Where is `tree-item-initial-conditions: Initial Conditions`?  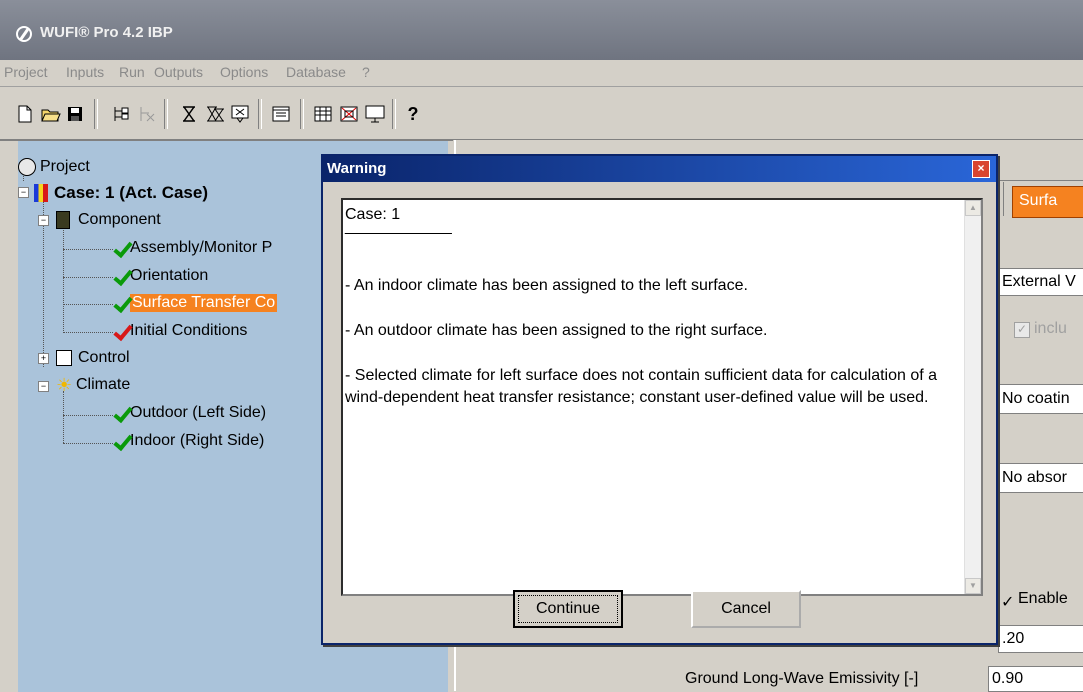 tree-item-initial-conditions: Initial Conditions is located at coordinates (180, 331).